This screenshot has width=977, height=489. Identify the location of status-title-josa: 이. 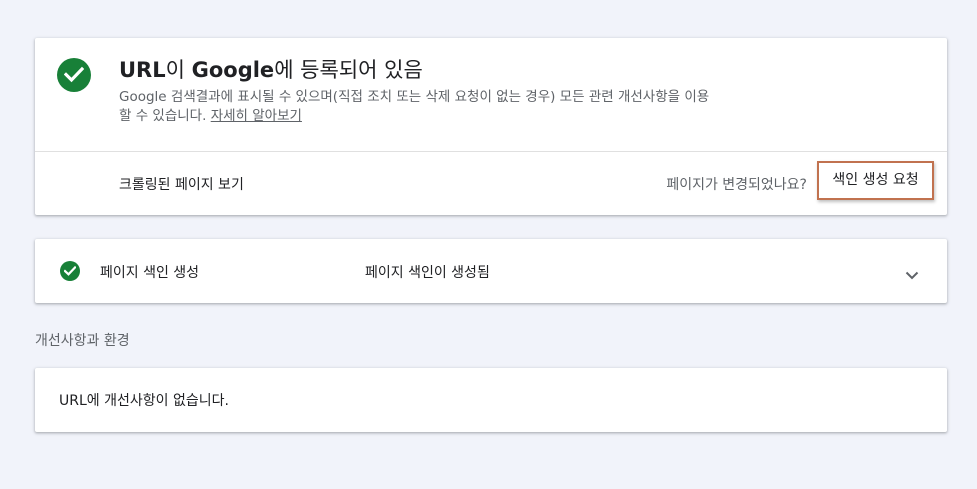
(178, 70).